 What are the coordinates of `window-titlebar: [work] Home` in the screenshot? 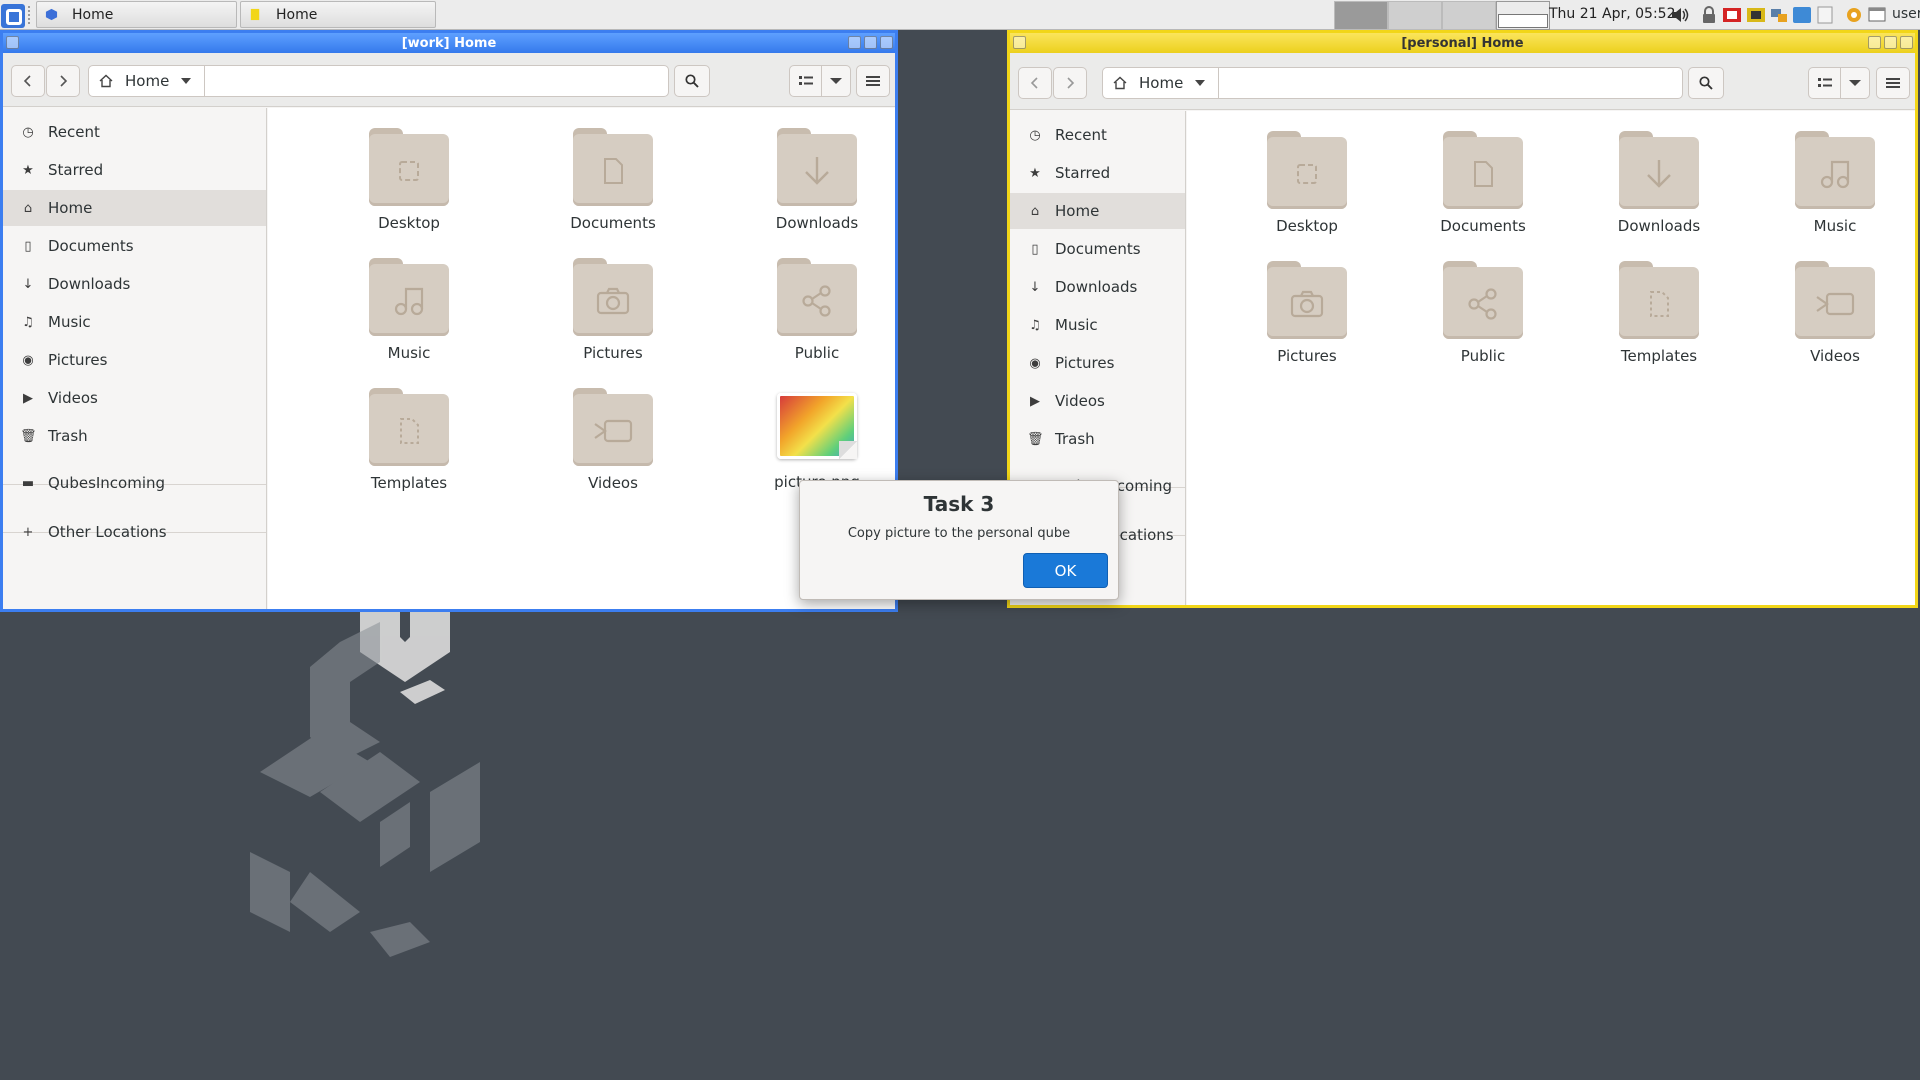 It's located at (449, 43).